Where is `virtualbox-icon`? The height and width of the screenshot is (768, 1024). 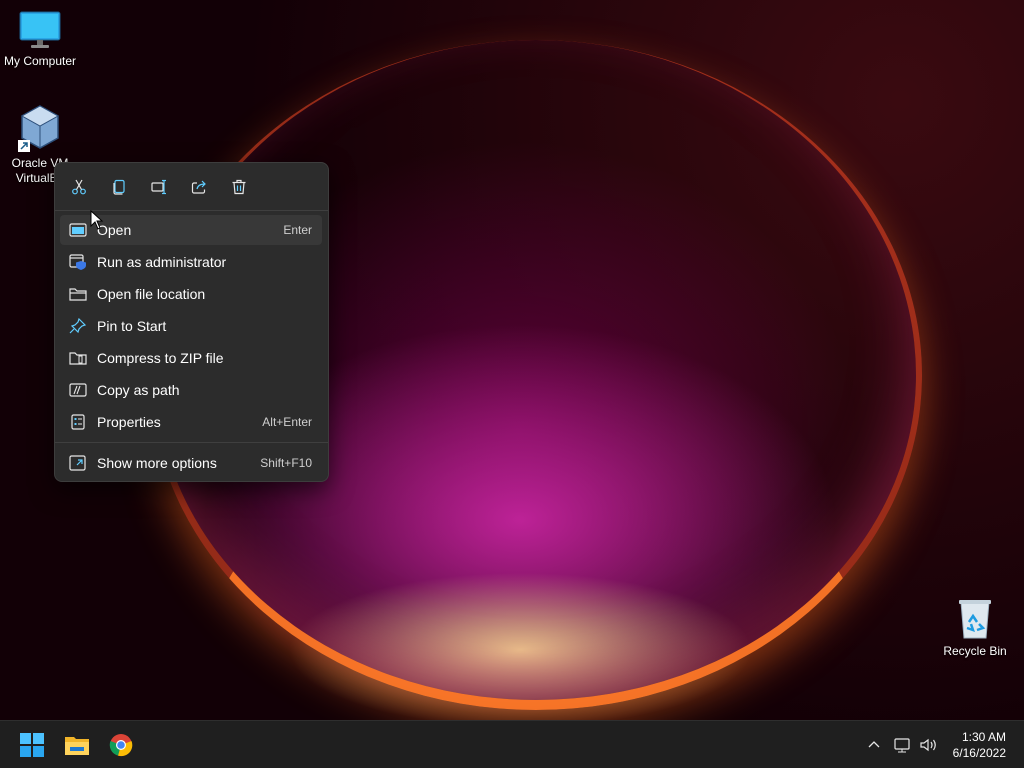 virtualbox-icon is located at coordinates (39, 128).